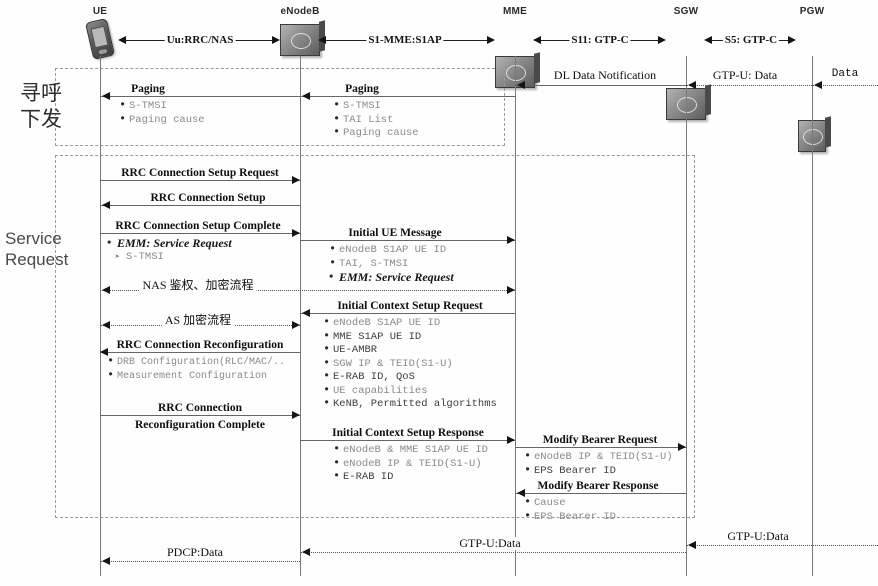  What do you see at coordinates (322, 40) in the screenshot?
I see `arrowhead-left-s1mme` at bounding box center [322, 40].